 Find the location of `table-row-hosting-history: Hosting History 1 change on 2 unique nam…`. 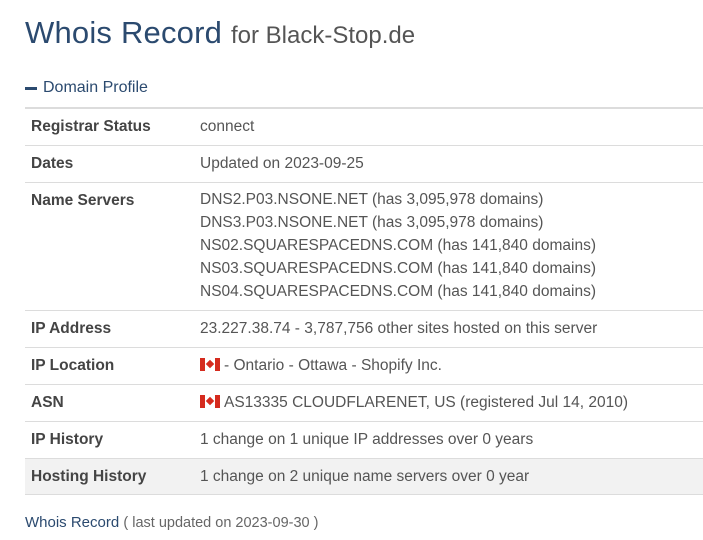

table-row-hosting-history: Hosting History 1 change on 2 unique nam… is located at coordinates (364, 476).